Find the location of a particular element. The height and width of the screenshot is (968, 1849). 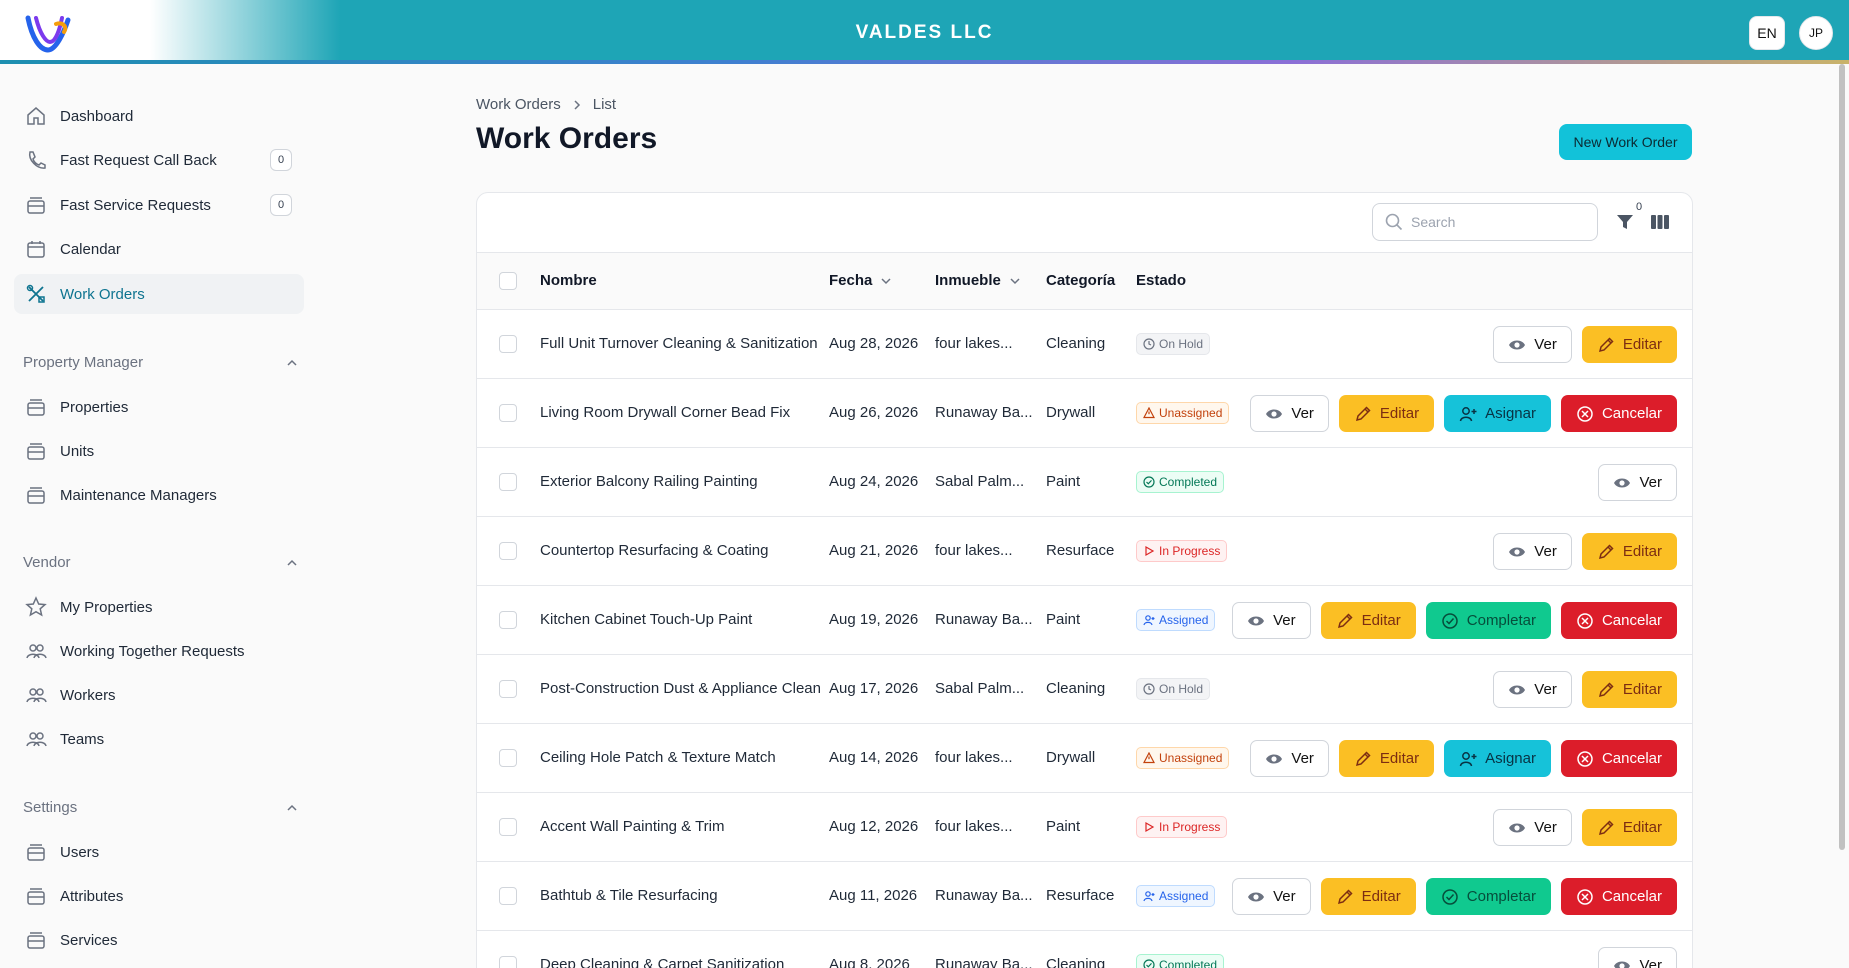

company-logo is located at coordinates (49, 34).